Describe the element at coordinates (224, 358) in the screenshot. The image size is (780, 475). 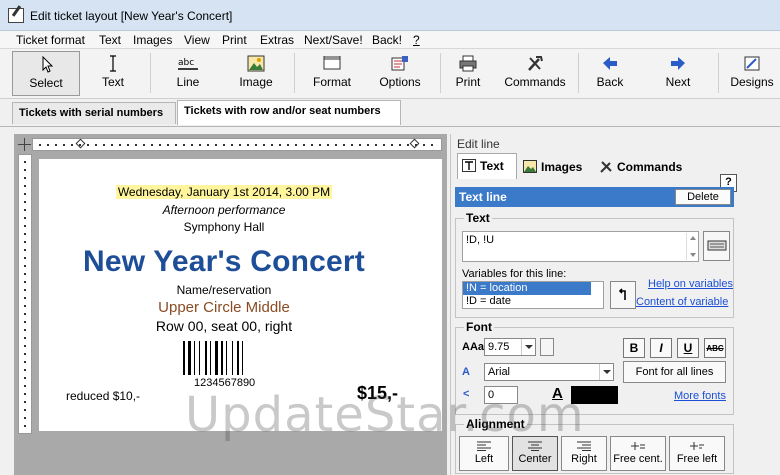
I see `barcode` at that location.